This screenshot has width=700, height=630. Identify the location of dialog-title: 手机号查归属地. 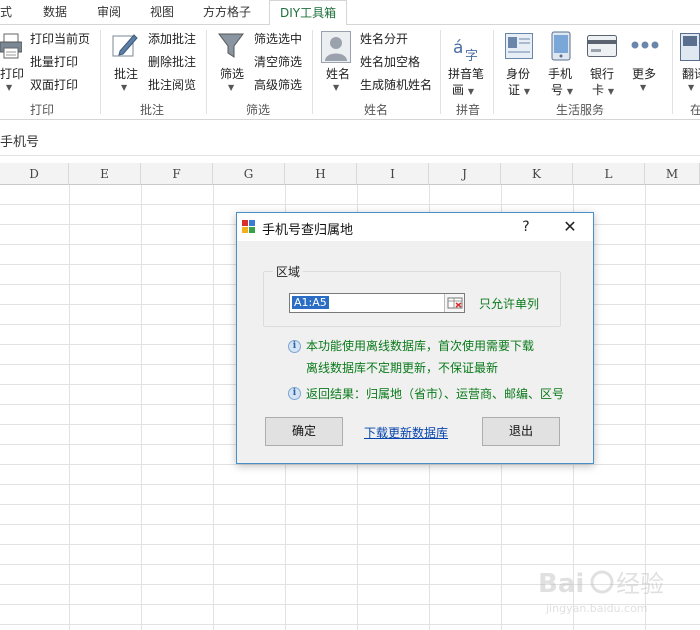
(308, 230).